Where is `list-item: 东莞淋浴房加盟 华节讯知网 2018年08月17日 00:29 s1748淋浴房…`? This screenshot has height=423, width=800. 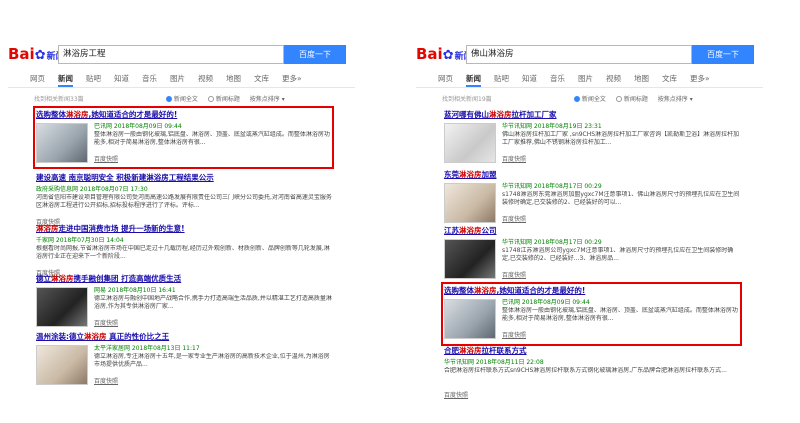 list-item: 东莞淋浴房加盟 华节讯知网 2018年08月17日 00:29 s1748淋浴房… is located at coordinates (592, 197).